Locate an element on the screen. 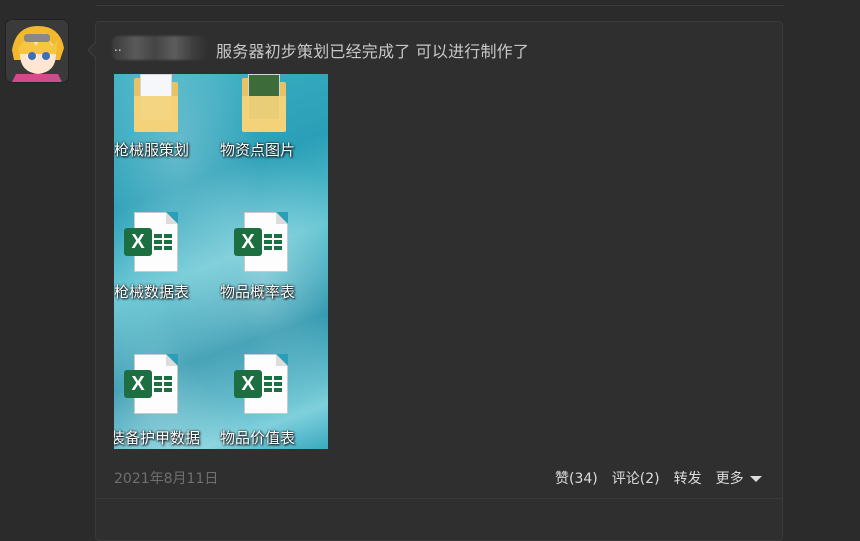  top-separator is located at coordinates (440, 3).